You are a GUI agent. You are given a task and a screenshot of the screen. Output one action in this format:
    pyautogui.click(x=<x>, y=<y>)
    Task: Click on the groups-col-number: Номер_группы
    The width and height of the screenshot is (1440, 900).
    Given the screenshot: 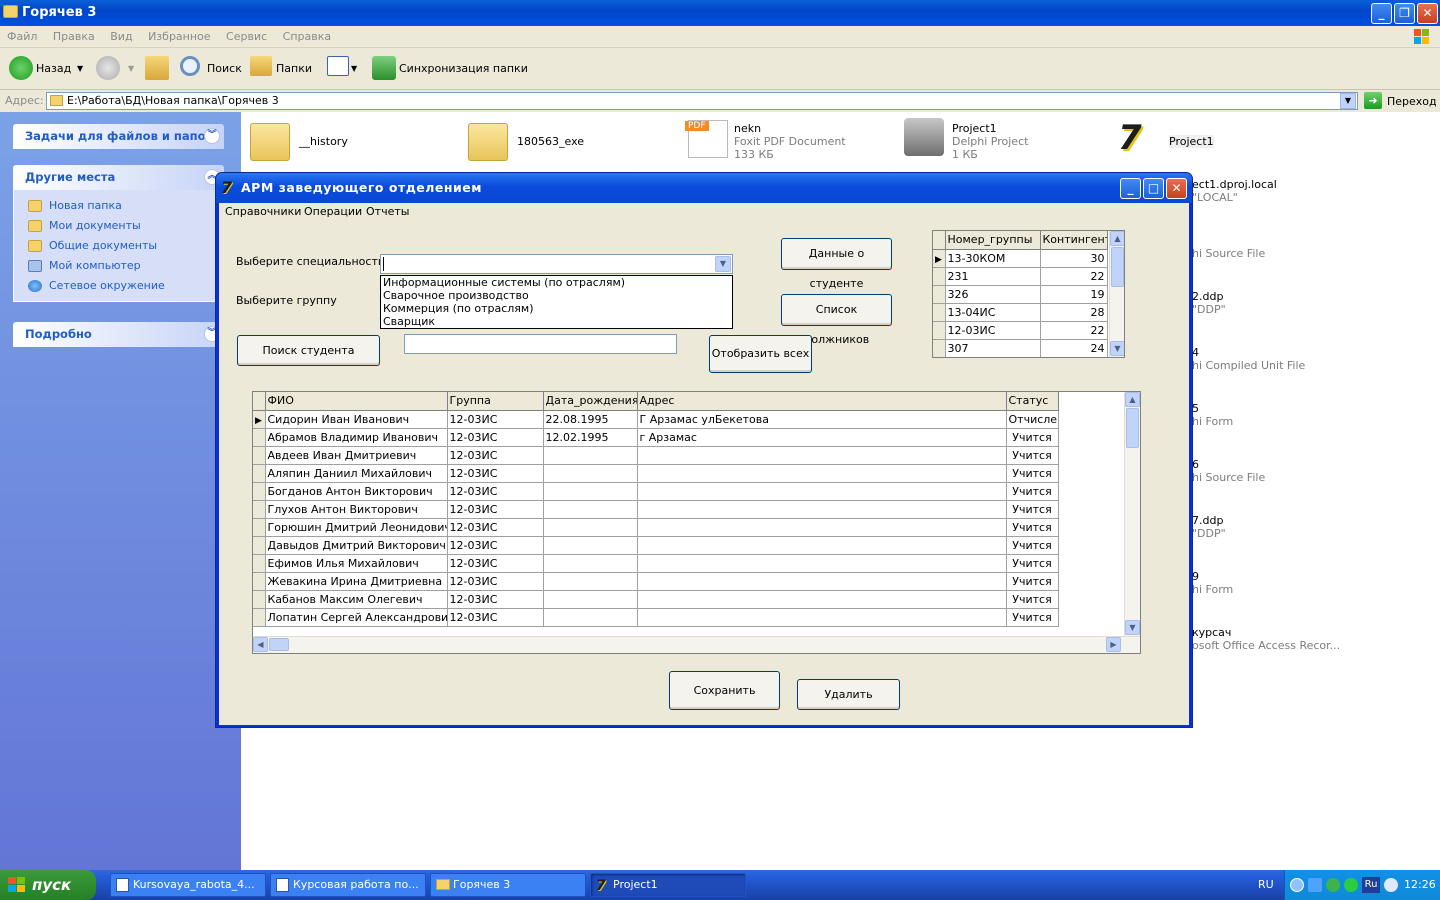 What is the action you would take?
    pyautogui.click(x=993, y=240)
    